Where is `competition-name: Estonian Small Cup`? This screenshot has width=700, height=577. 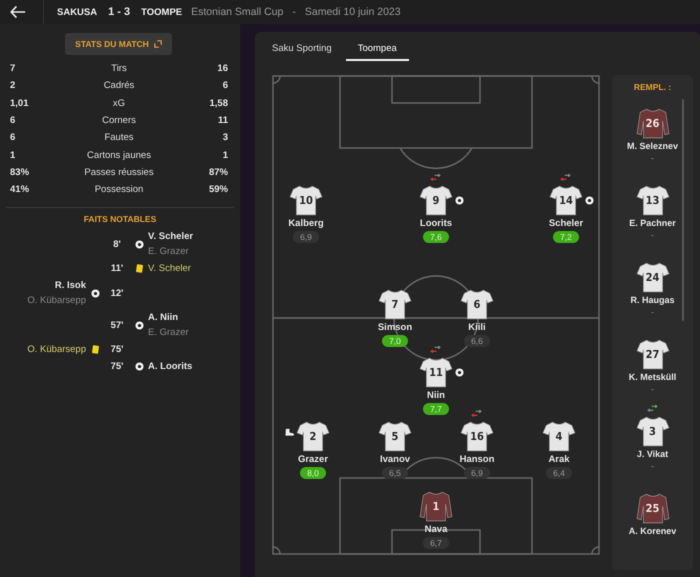
competition-name: Estonian Small Cup is located at coordinates (237, 12).